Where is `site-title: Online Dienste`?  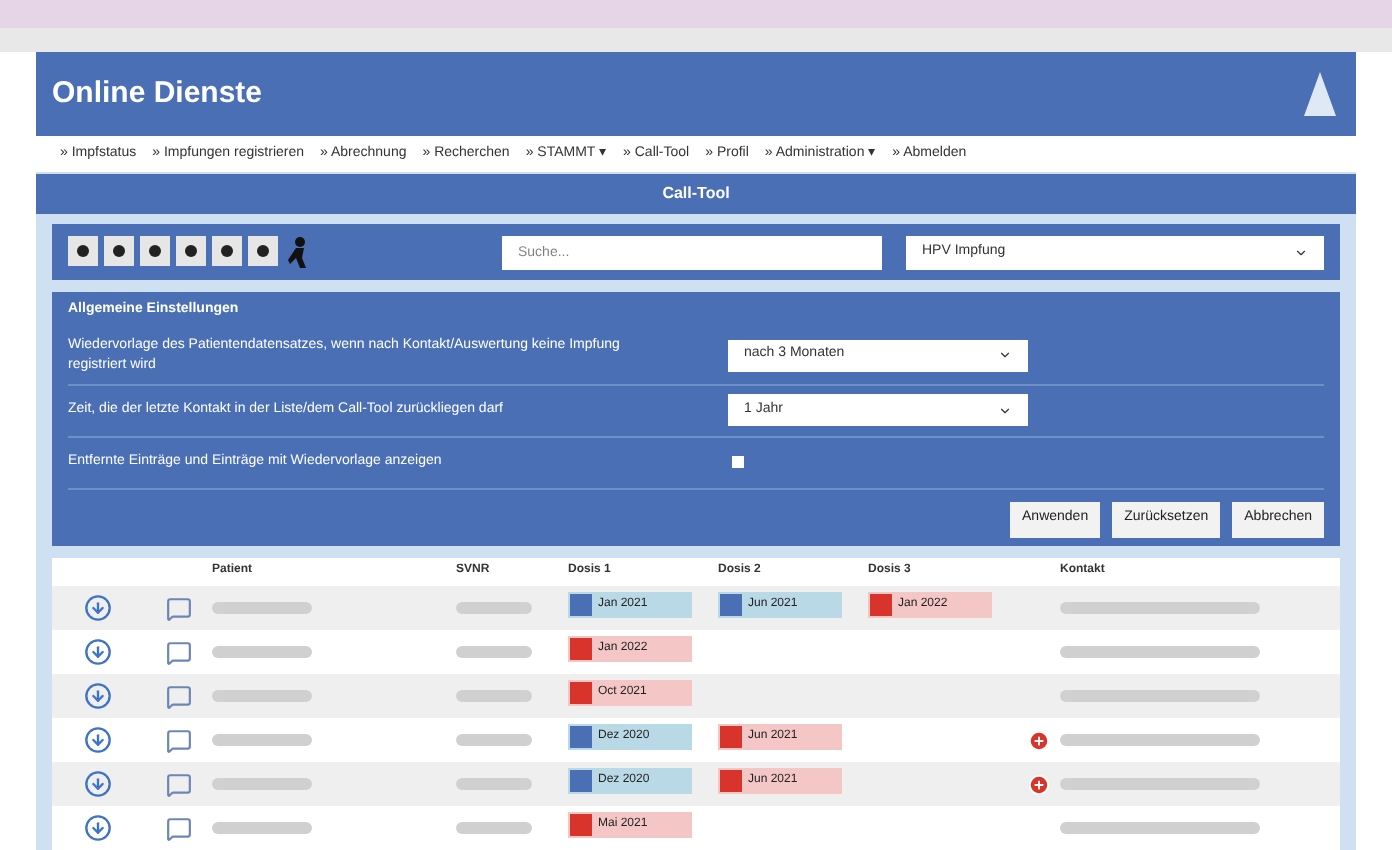 site-title: Online Dienste is located at coordinates (157, 93).